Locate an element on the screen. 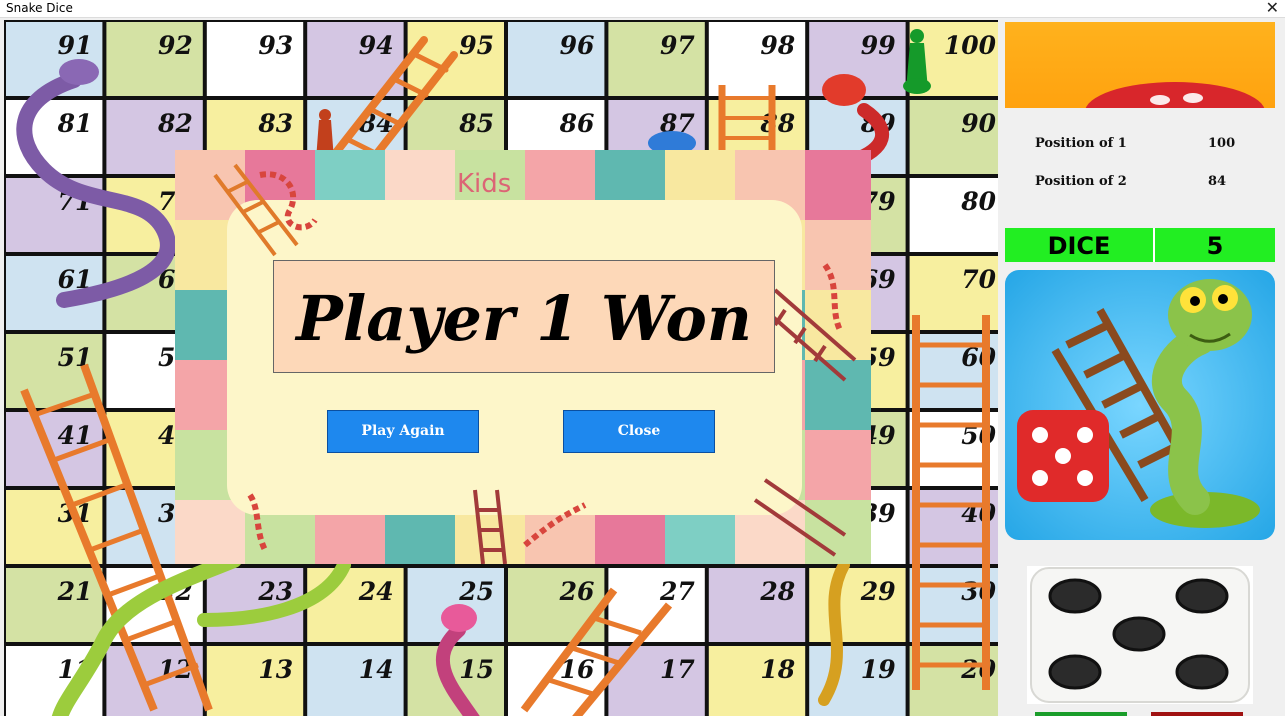 The image size is (1285, 716). position-2-label: Position of 2 is located at coordinates (1081, 181).